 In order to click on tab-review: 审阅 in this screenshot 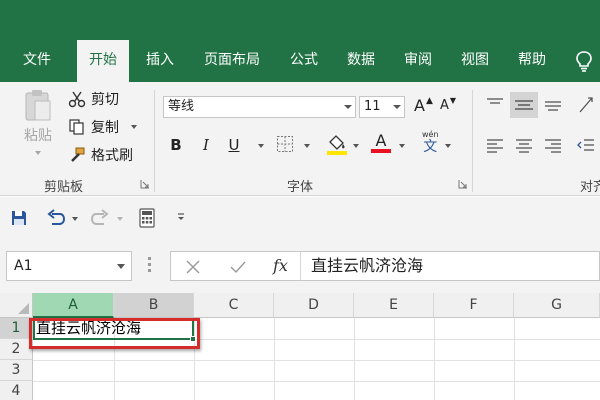, I will do `click(418, 61)`.